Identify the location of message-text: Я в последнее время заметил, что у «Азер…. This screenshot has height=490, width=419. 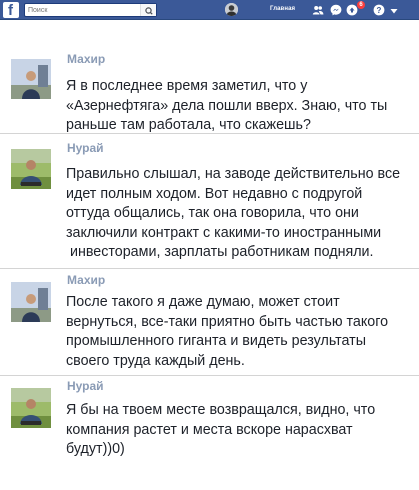
(241, 106).